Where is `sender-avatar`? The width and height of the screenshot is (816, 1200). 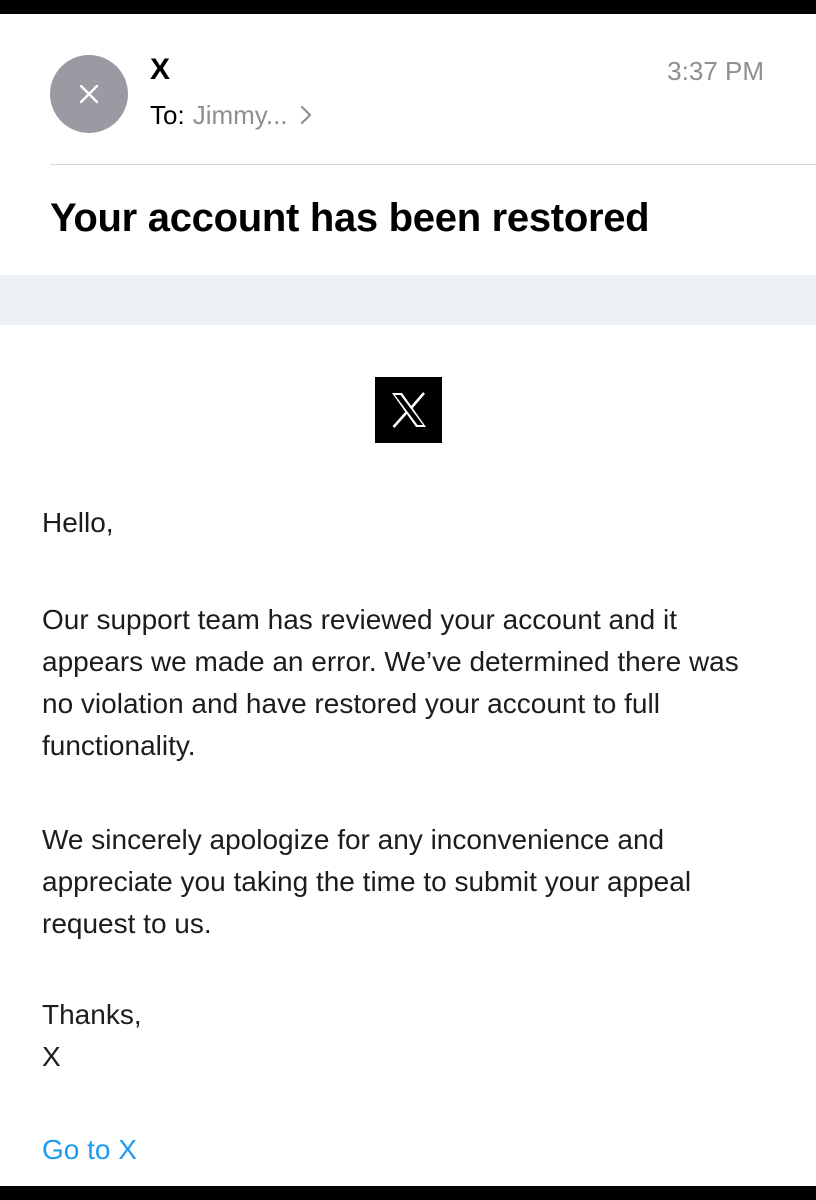 sender-avatar is located at coordinates (89, 94).